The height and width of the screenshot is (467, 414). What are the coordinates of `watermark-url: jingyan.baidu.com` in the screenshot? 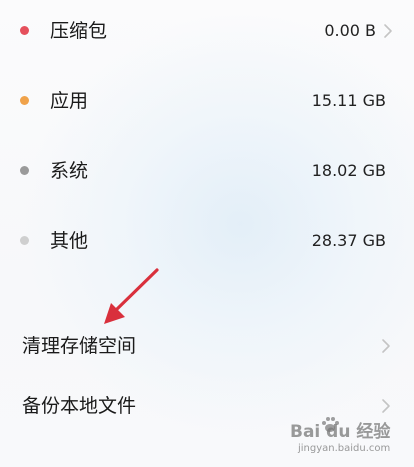 It's located at (344, 448).